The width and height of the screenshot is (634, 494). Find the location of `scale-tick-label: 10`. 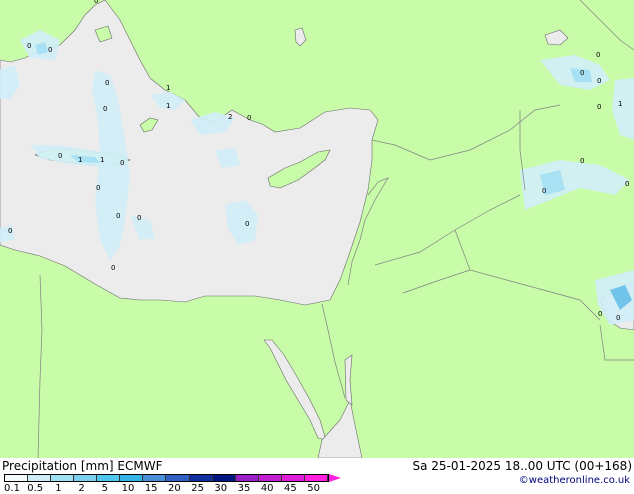

scale-tick-label: 10 is located at coordinates (128, 488).